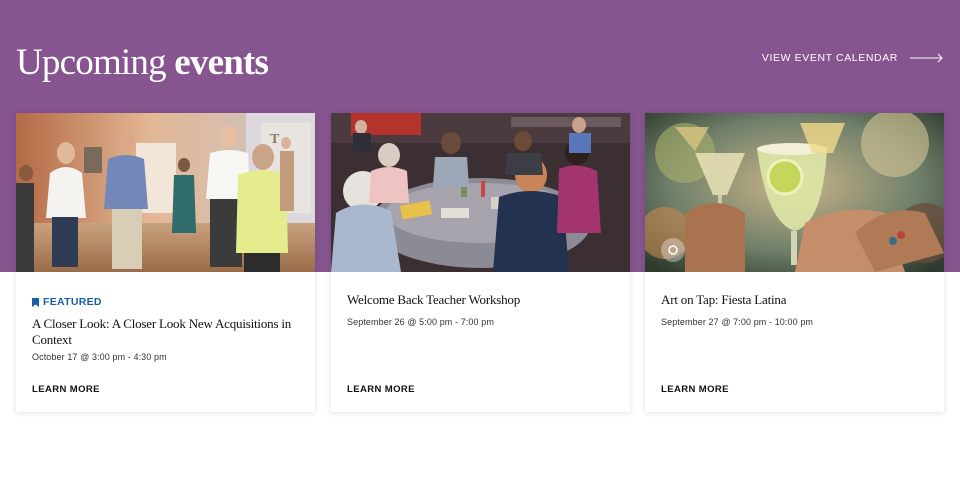 The image size is (960, 492). Describe the element at coordinates (794, 300) in the screenshot. I see `event-title: Art on Tap: Fiesta Latina` at that location.